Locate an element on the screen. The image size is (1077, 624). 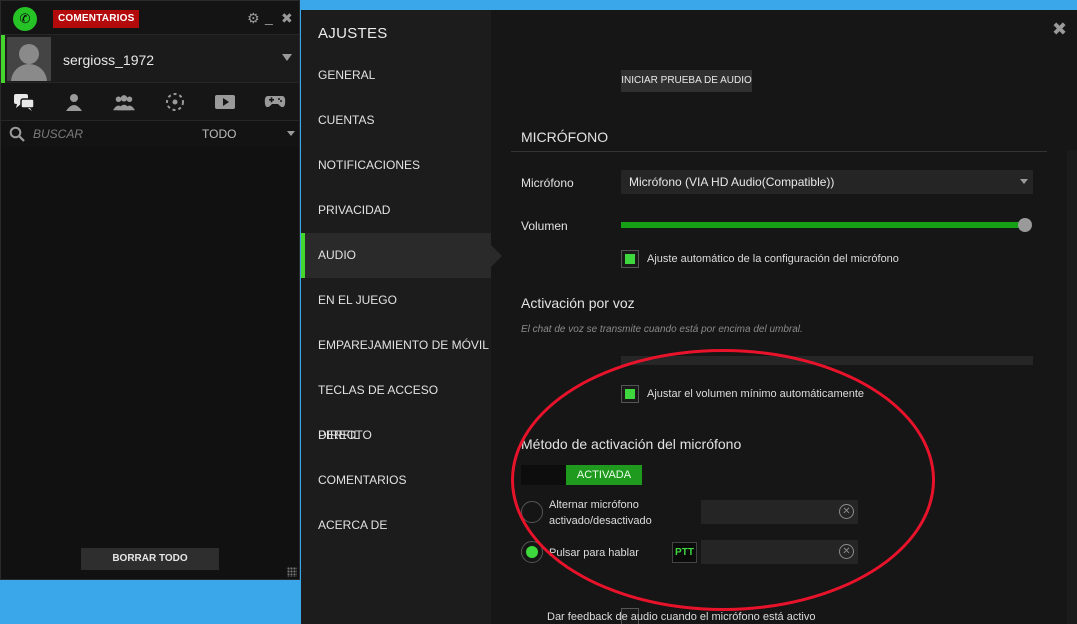
chat-icon is located at coordinates (24, 102).